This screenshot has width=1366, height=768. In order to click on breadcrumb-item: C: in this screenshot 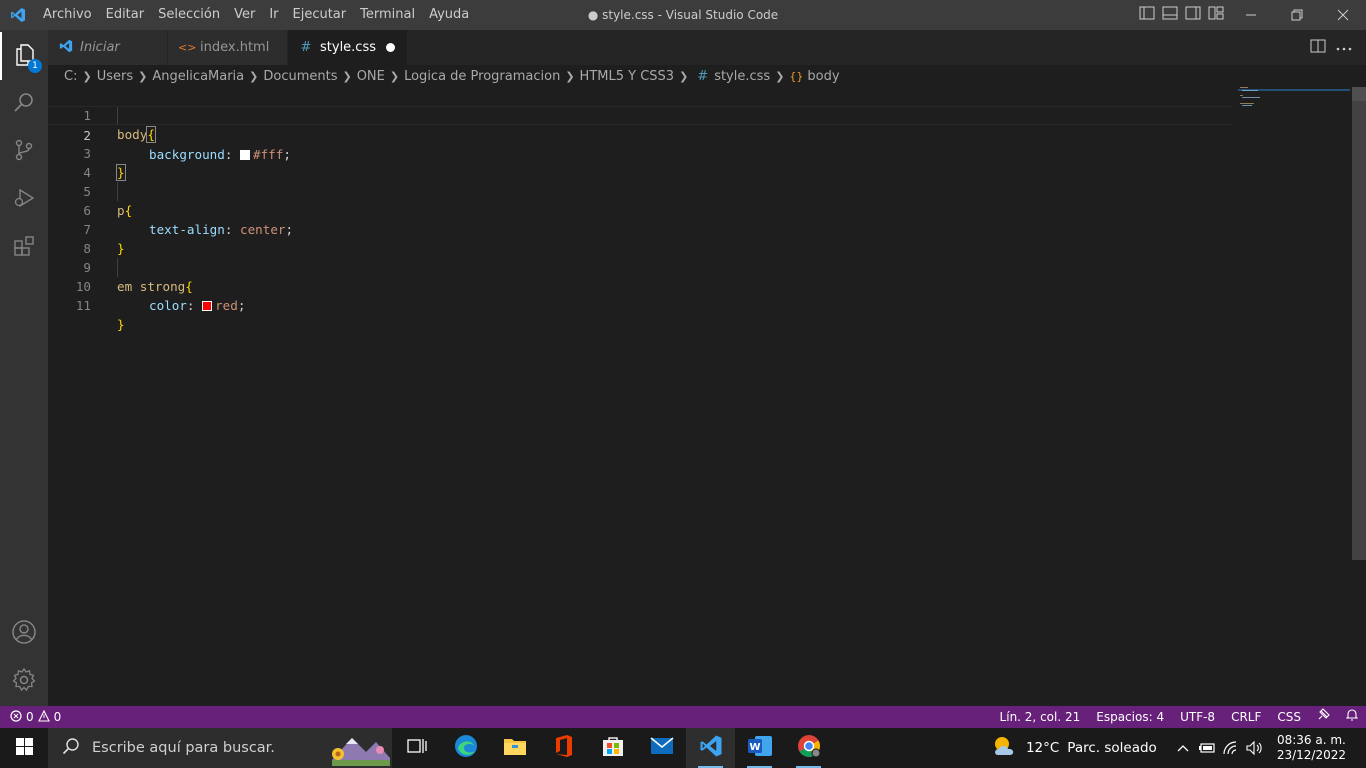, I will do `click(70, 76)`.